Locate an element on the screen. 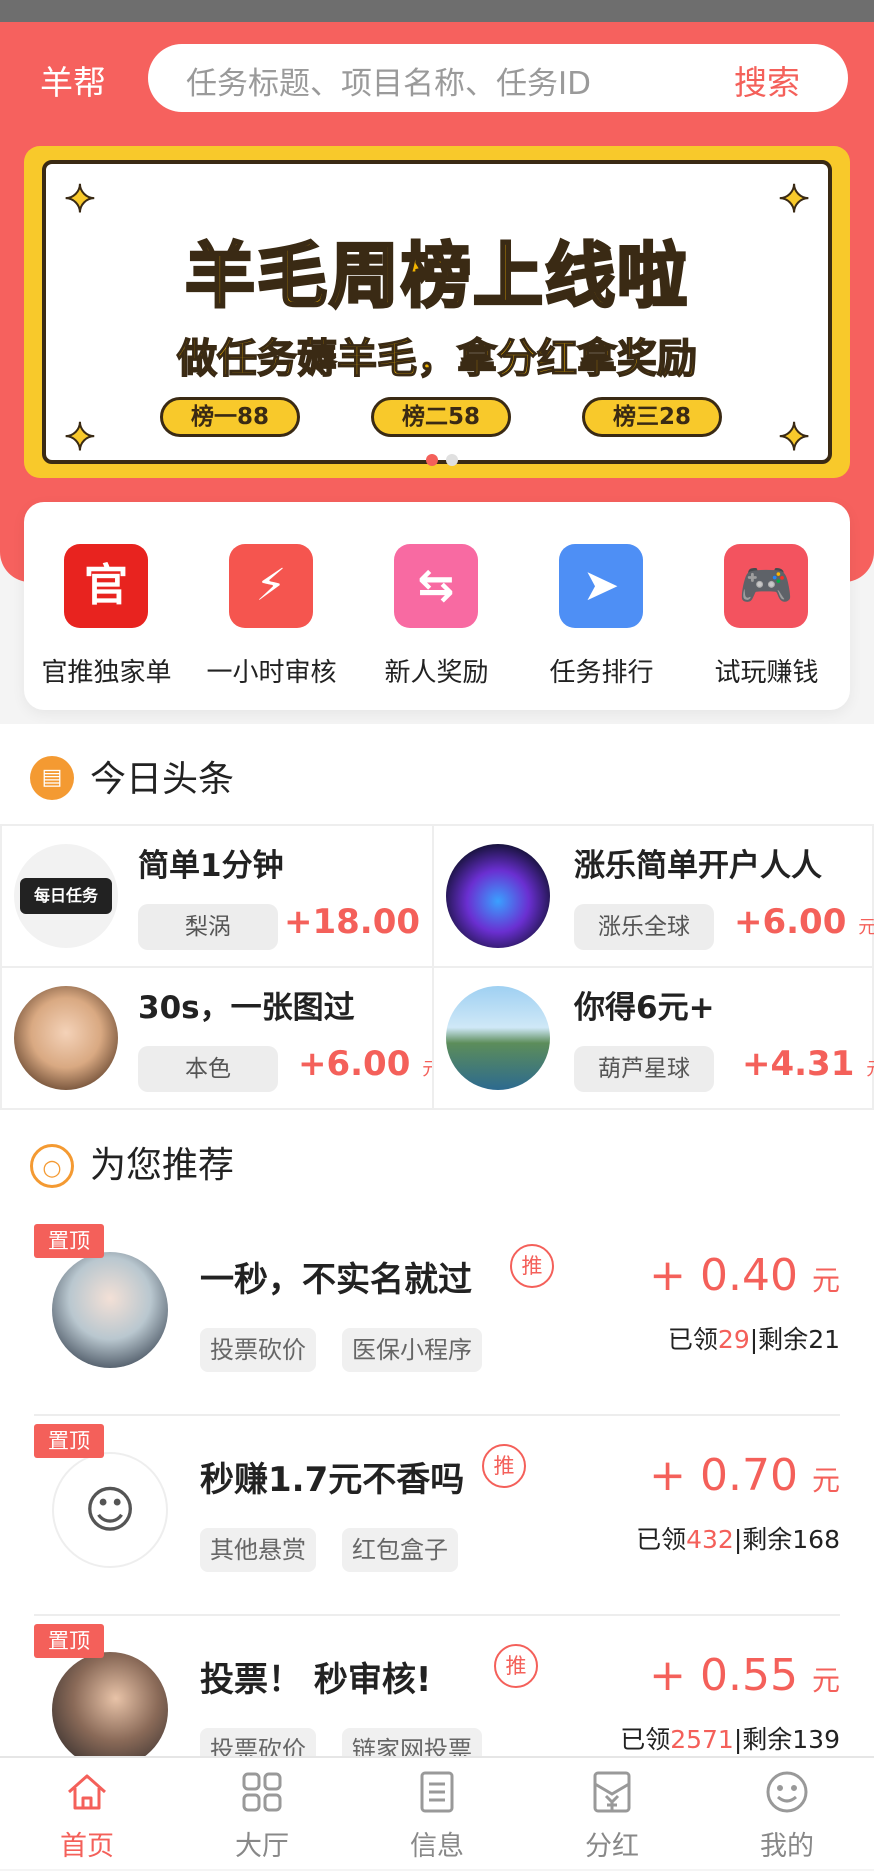 This screenshot has height=1871, width=874. medal-icon: ○ is located at coordinates (52, 1166).